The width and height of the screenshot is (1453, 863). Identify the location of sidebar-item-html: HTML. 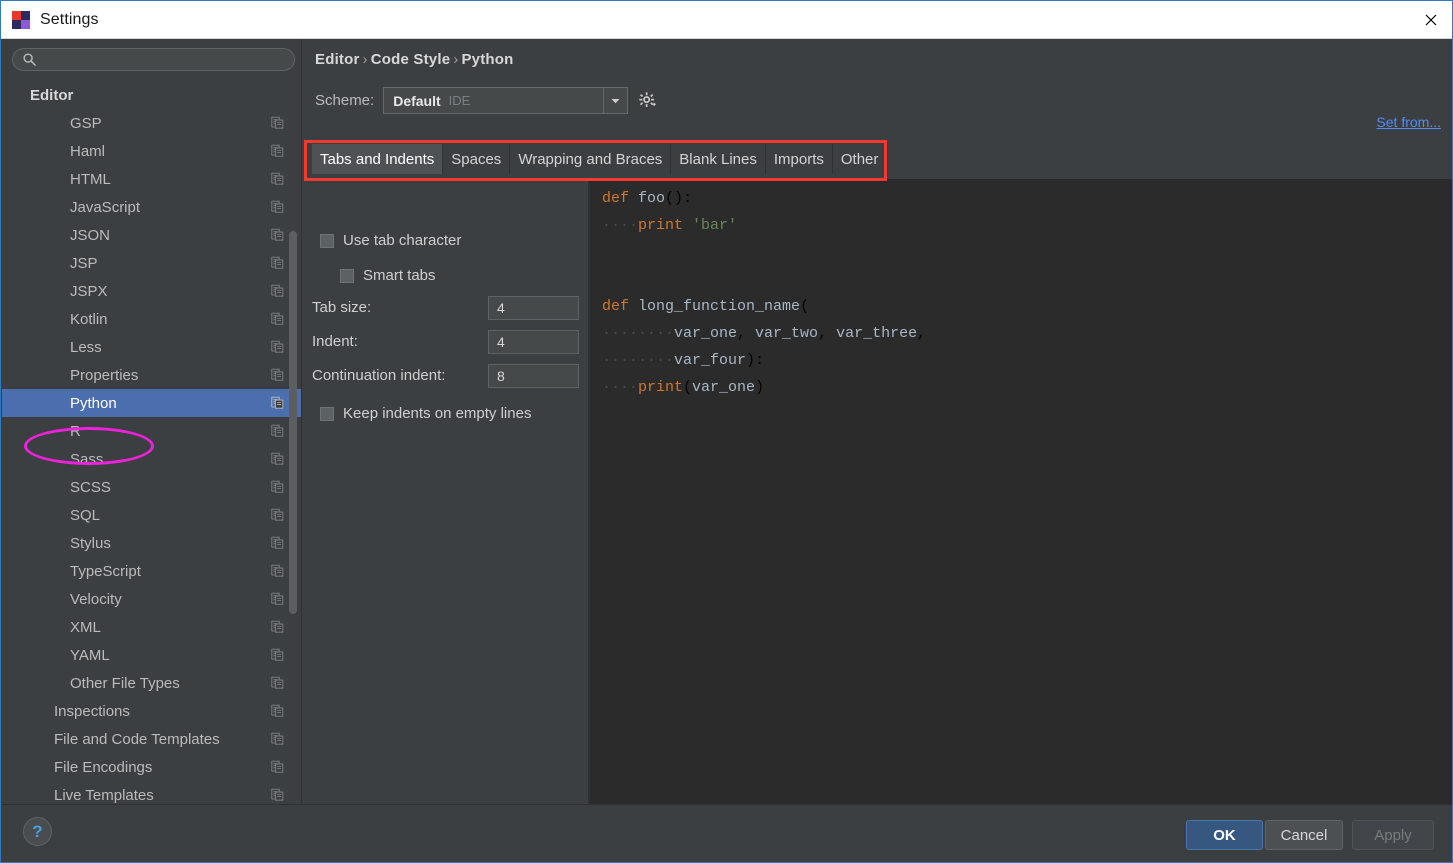
(151, 179).